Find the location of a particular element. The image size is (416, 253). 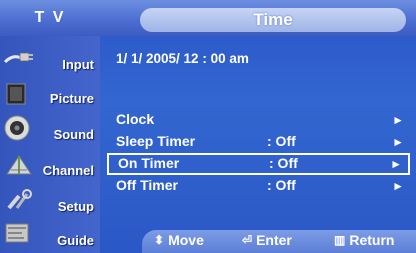

input-plug-icon is located at coordinates (18, 58).